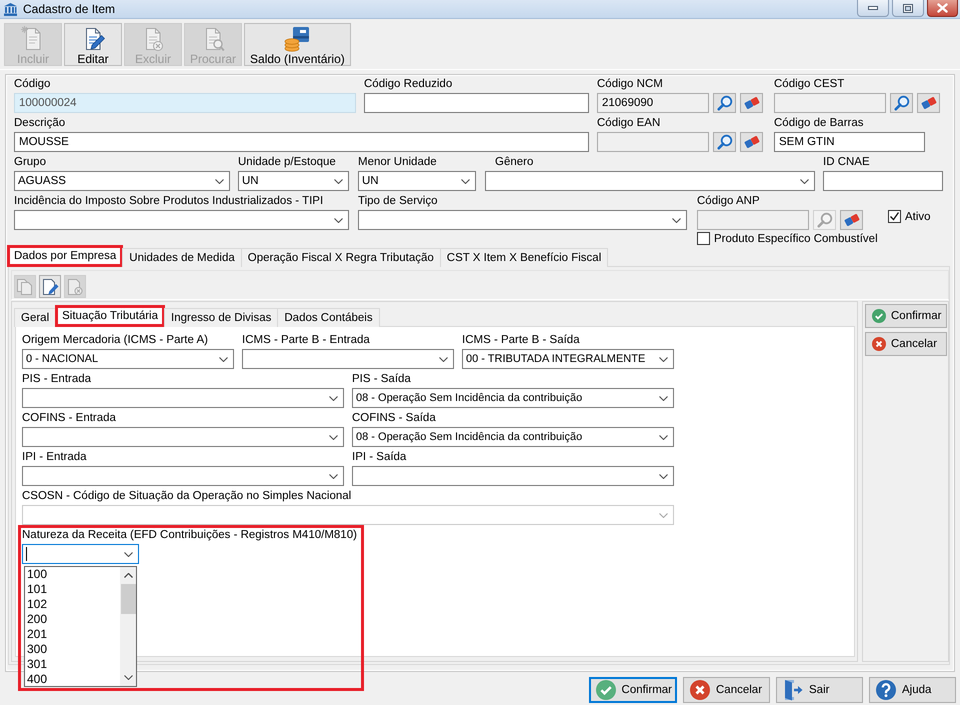 The width and height of the screenshot is (960, 705). Describe the element at coordinates (72, 679) in the screenshot. I see `list-option: 400` at that location.